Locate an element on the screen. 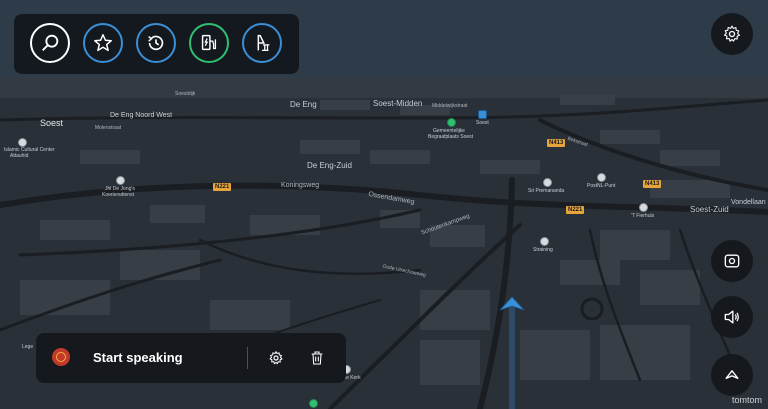  ev-charging-icon is located at coordinates (209, 42).